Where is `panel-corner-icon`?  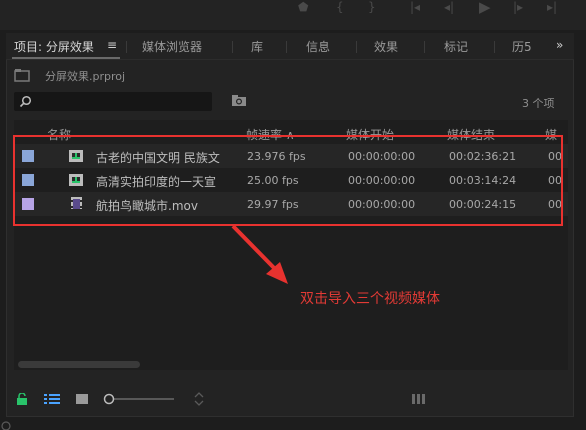 panel-corner-icon is located at coordinates (6, 425).